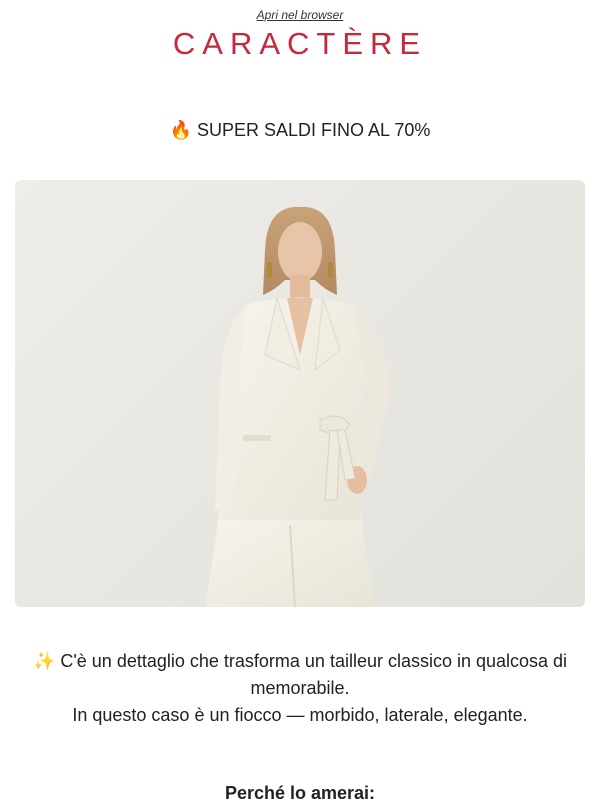 Image resolution: width=600 pixels, height=804 pixels. I want to click on section-title: Perché lo amerai:, so click(300, 793).